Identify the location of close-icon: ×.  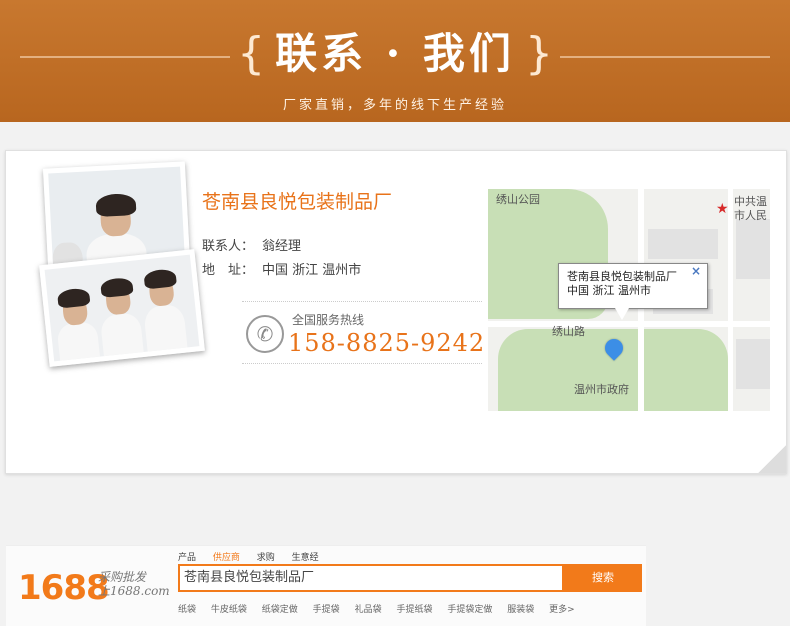
(696, 271).